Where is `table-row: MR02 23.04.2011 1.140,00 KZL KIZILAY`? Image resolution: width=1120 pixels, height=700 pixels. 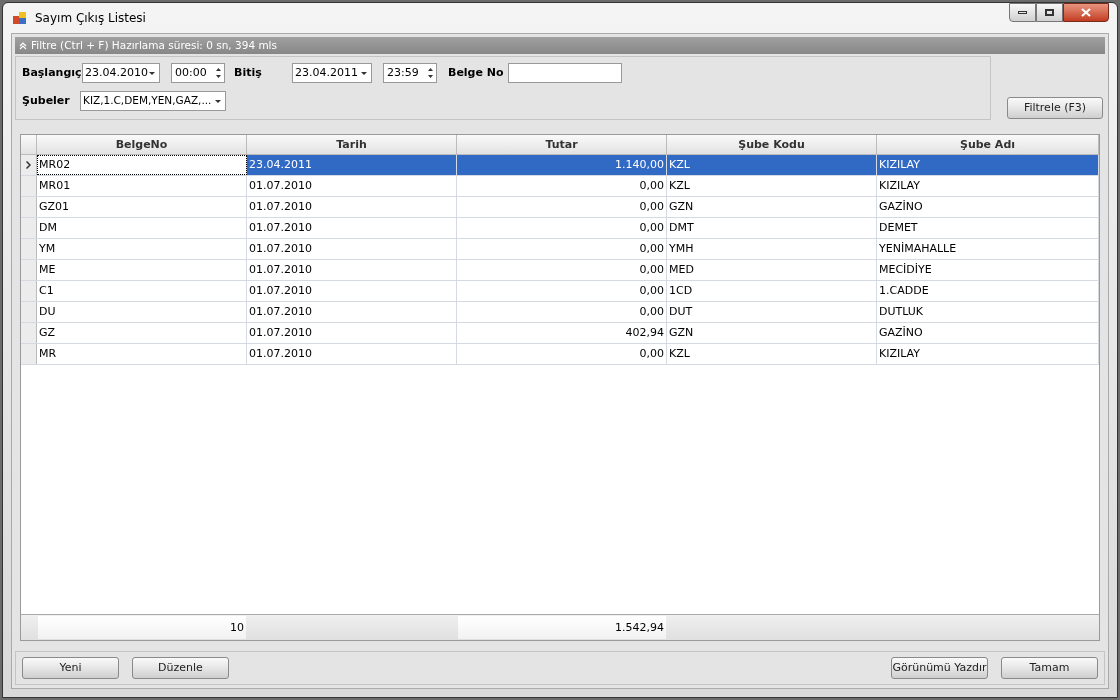
table-row: MR02 23.04.2011 1.140,00 KZL KIZILAY is located at coordinates (560, 165).